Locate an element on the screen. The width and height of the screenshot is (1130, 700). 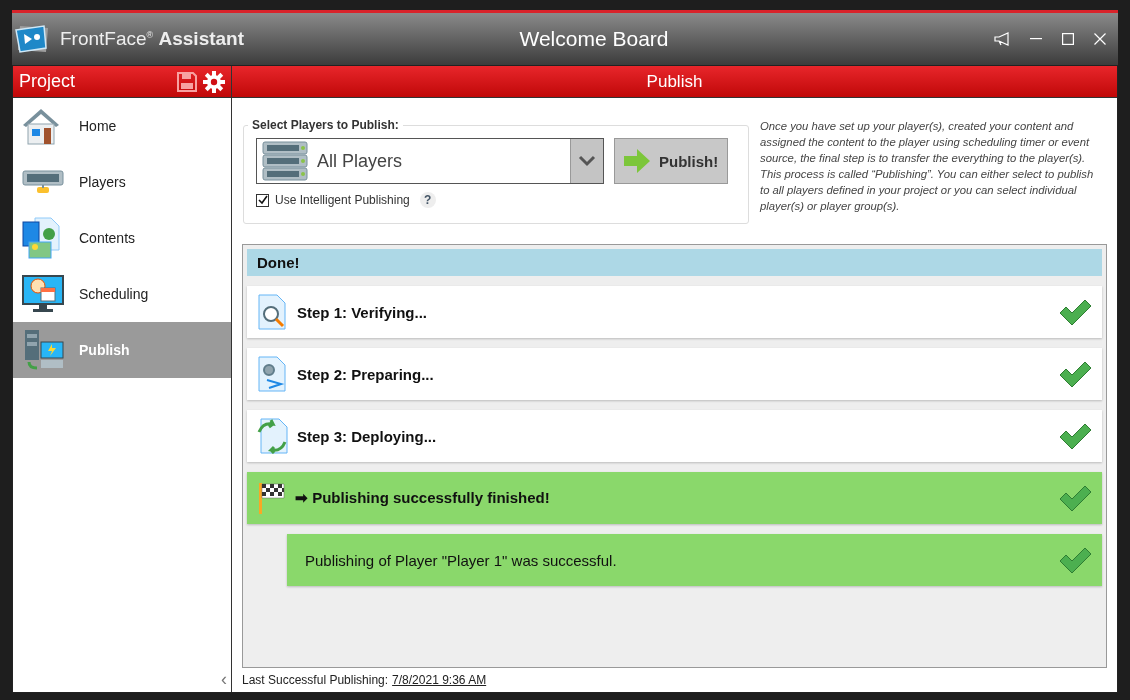
sidebar-title: Project is located at coordinates (48, 81).